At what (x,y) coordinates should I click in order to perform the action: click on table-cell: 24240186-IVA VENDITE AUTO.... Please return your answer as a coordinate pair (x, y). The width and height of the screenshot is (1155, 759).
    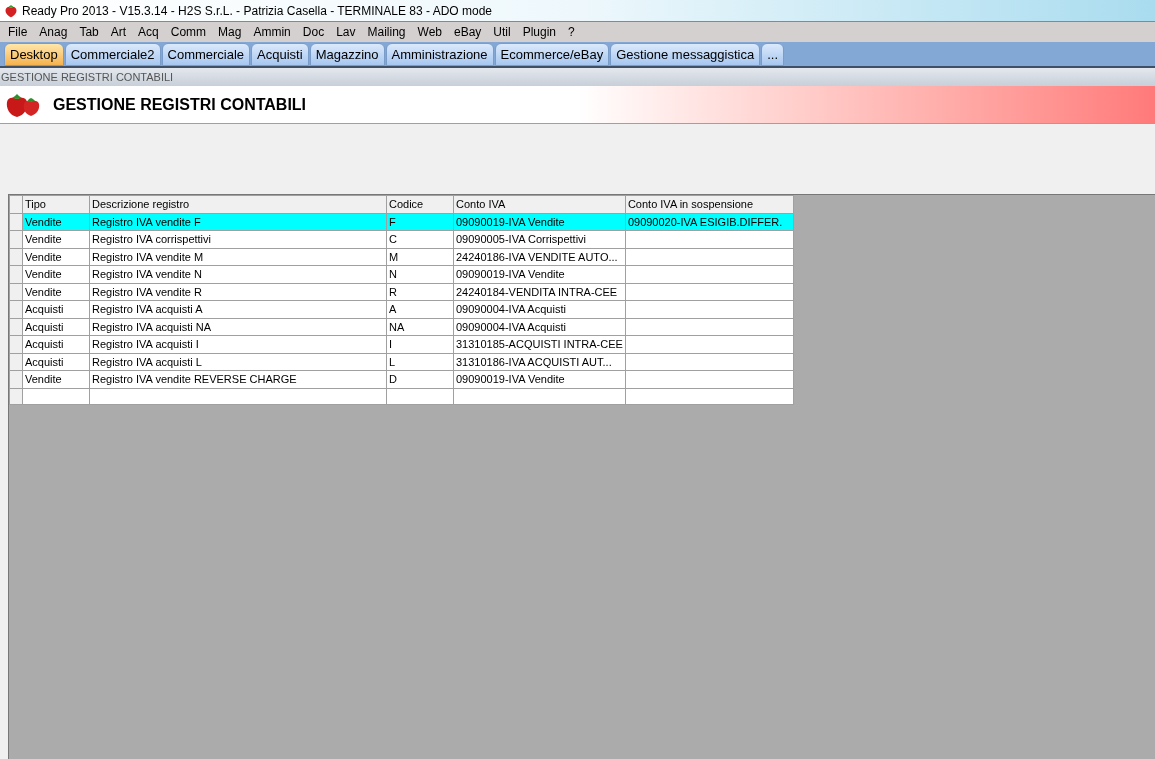
    Looking at the image, I should click on (537, 256).